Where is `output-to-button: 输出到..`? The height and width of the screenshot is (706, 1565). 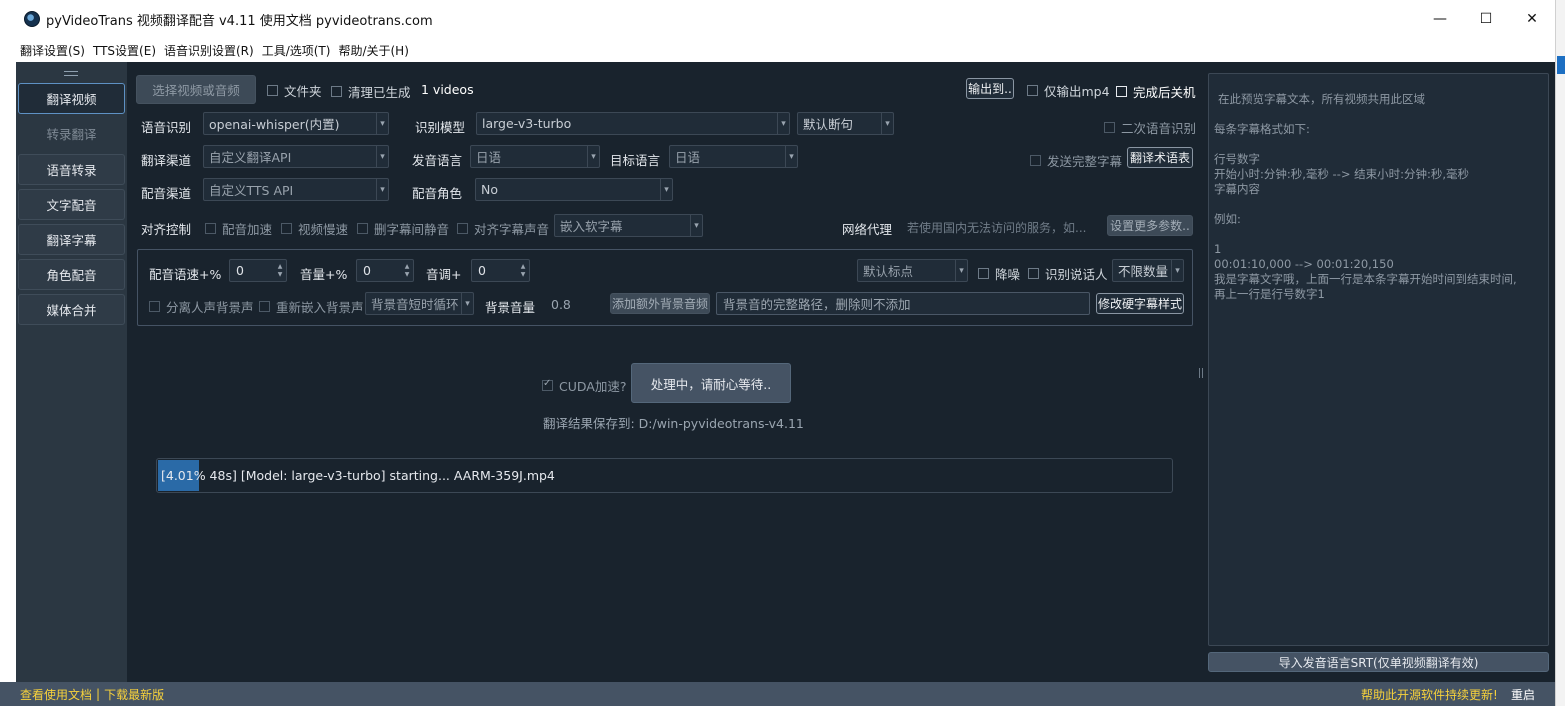 output-to-button: 输出到.. is located at coordinates (990, 88).